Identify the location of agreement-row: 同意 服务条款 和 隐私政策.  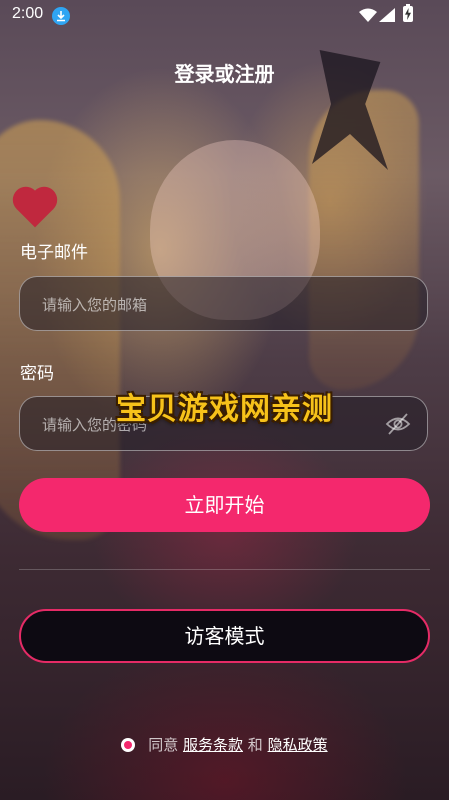
(224, 744).